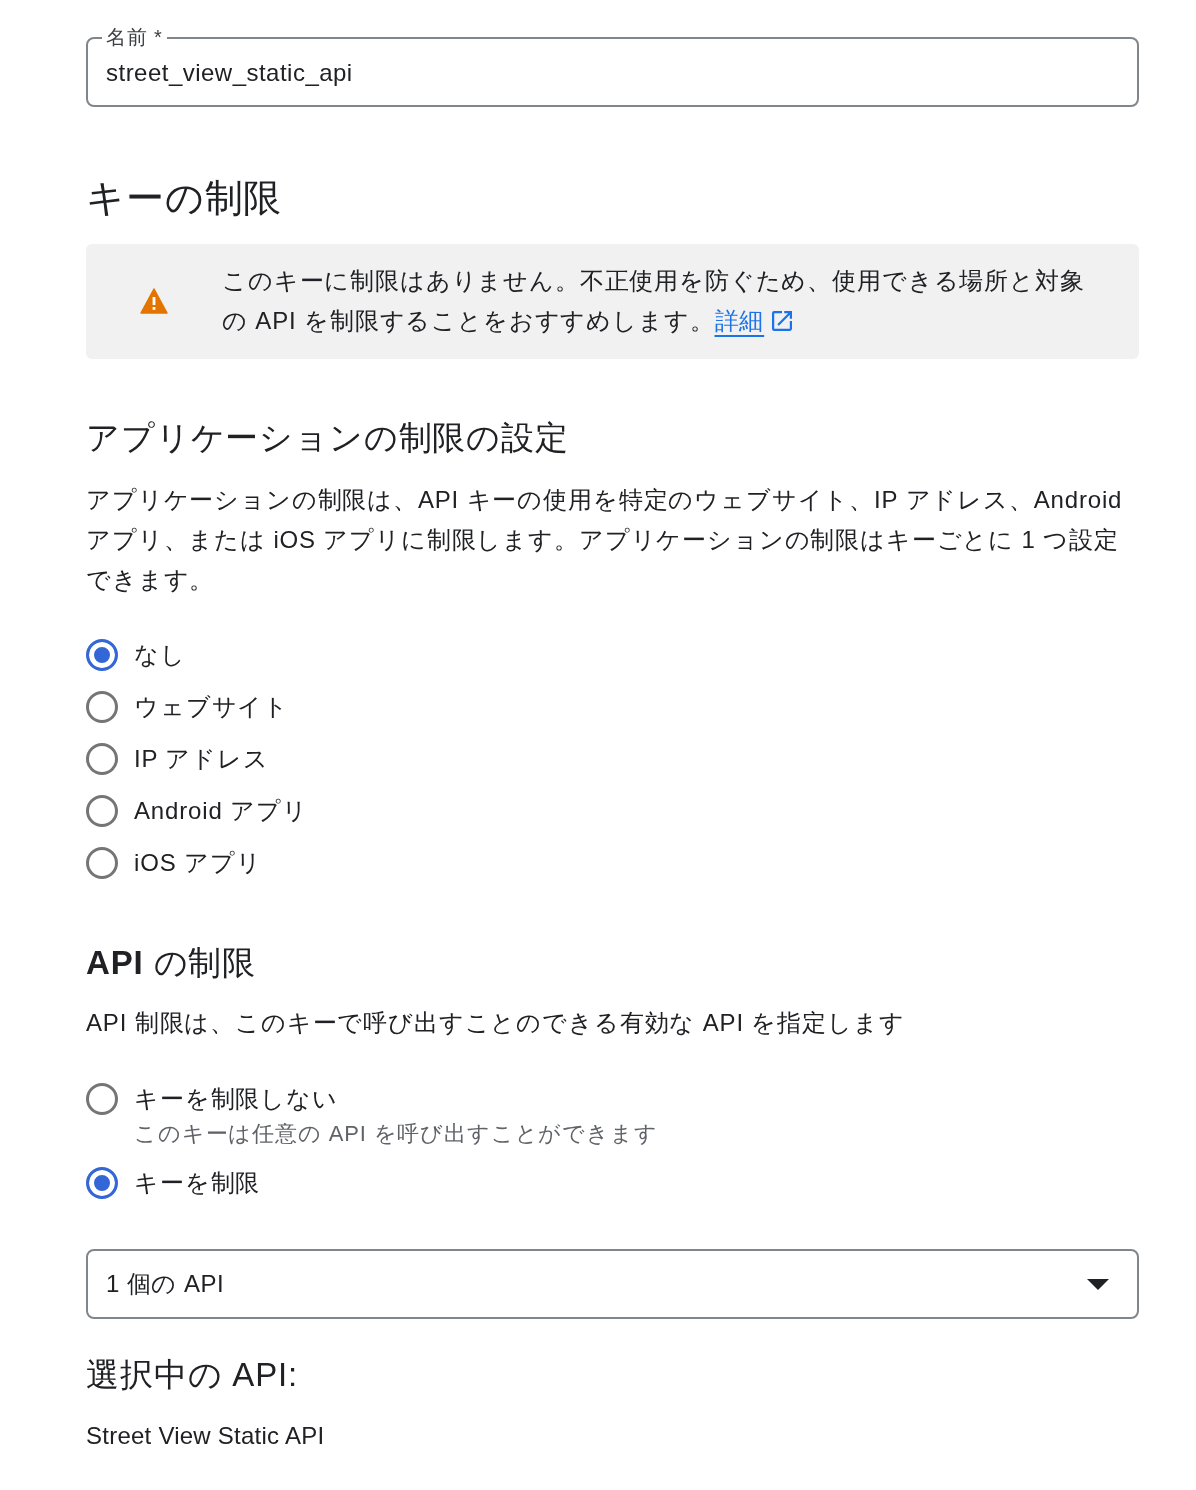  Describe the element at coordinates (1098, 1284) in the screenshot. I see `caret-icon` at that location.